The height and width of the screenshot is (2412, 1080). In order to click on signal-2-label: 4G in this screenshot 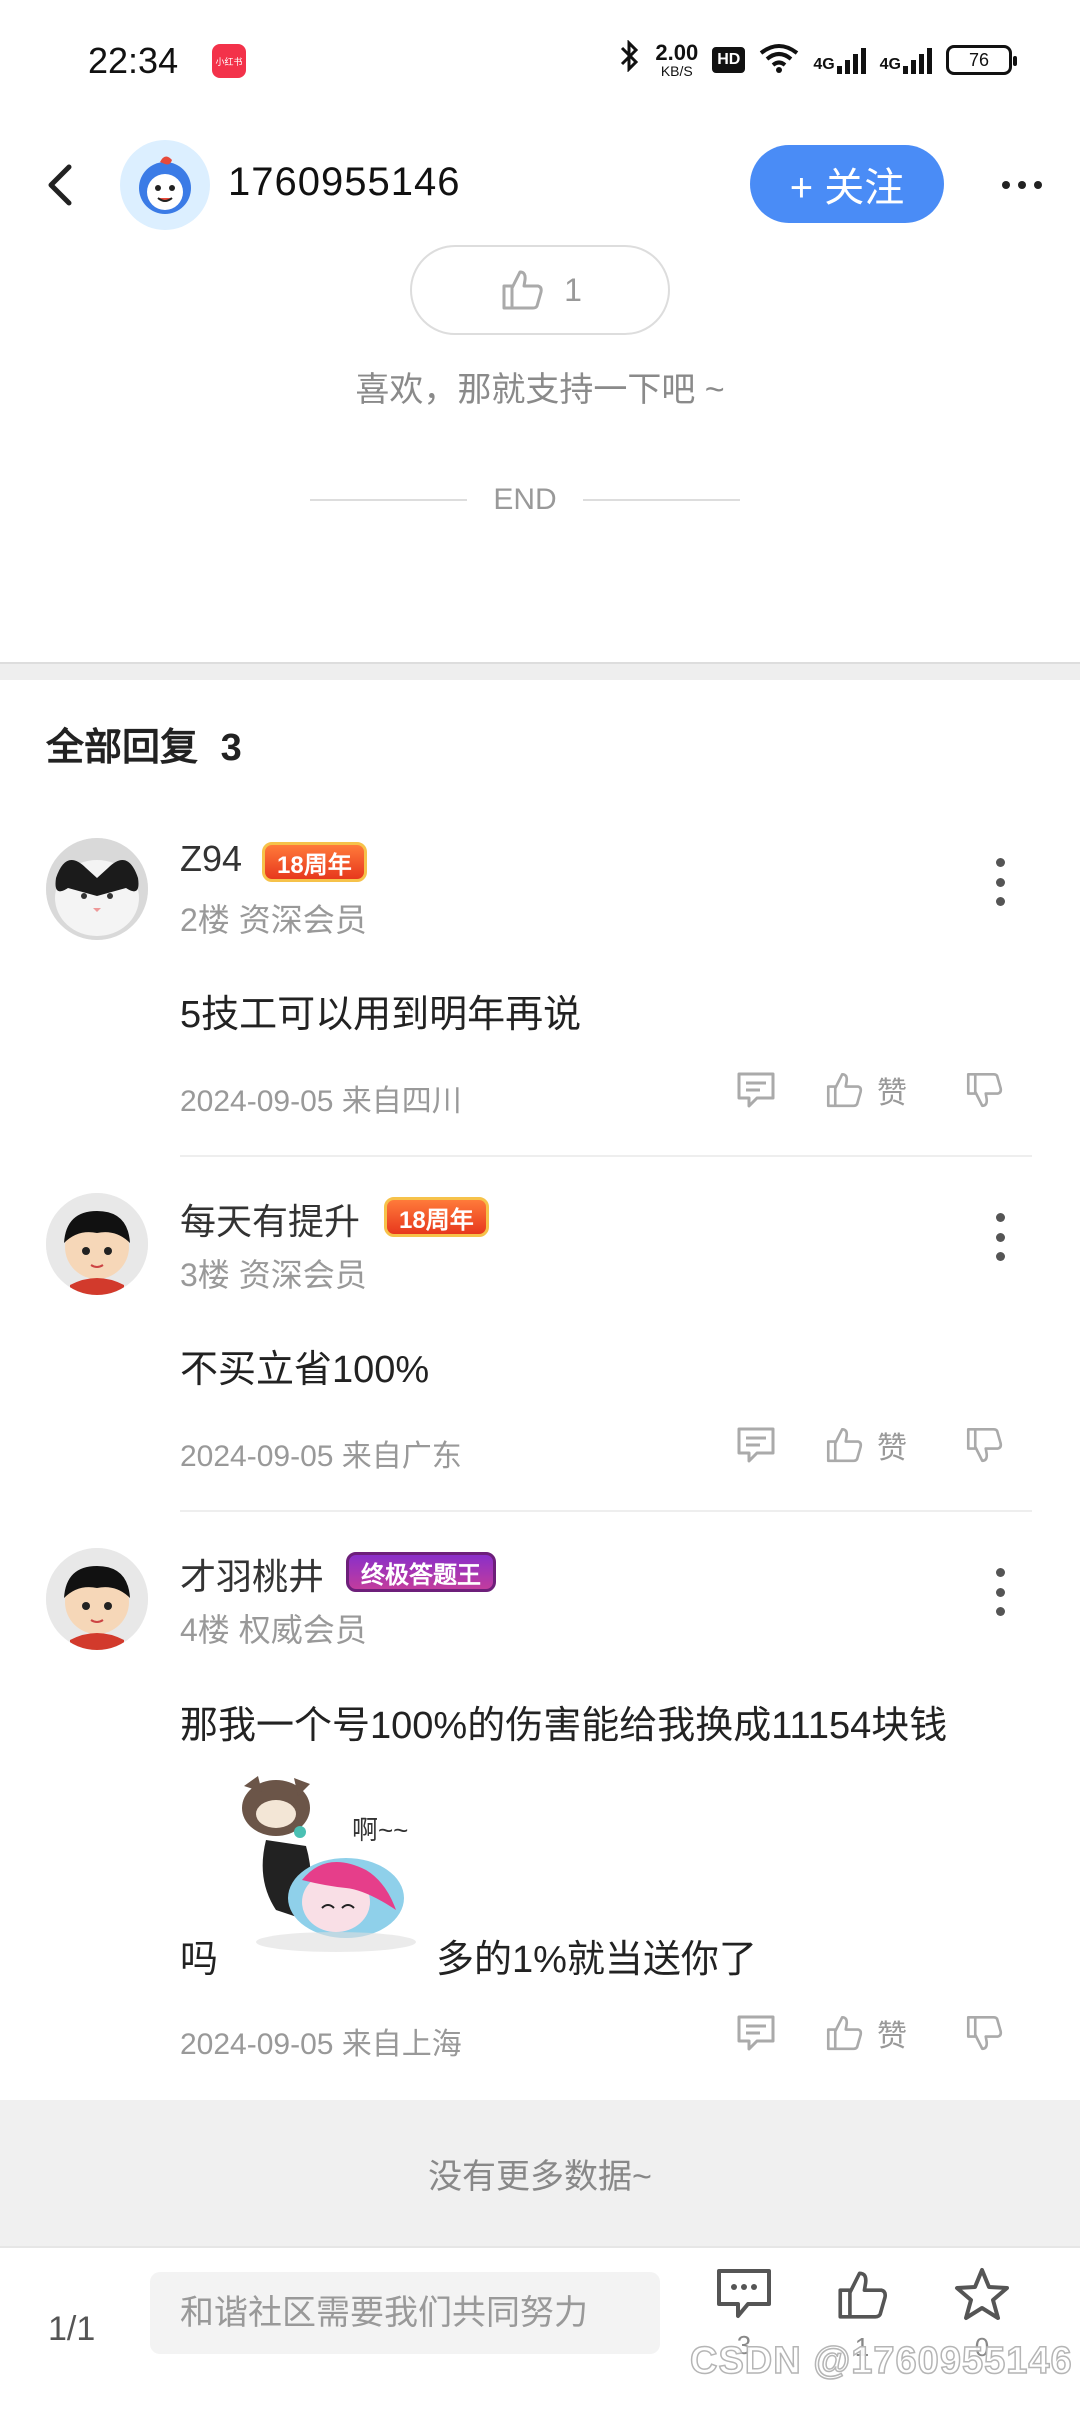, I will do `click(890, 64)`.